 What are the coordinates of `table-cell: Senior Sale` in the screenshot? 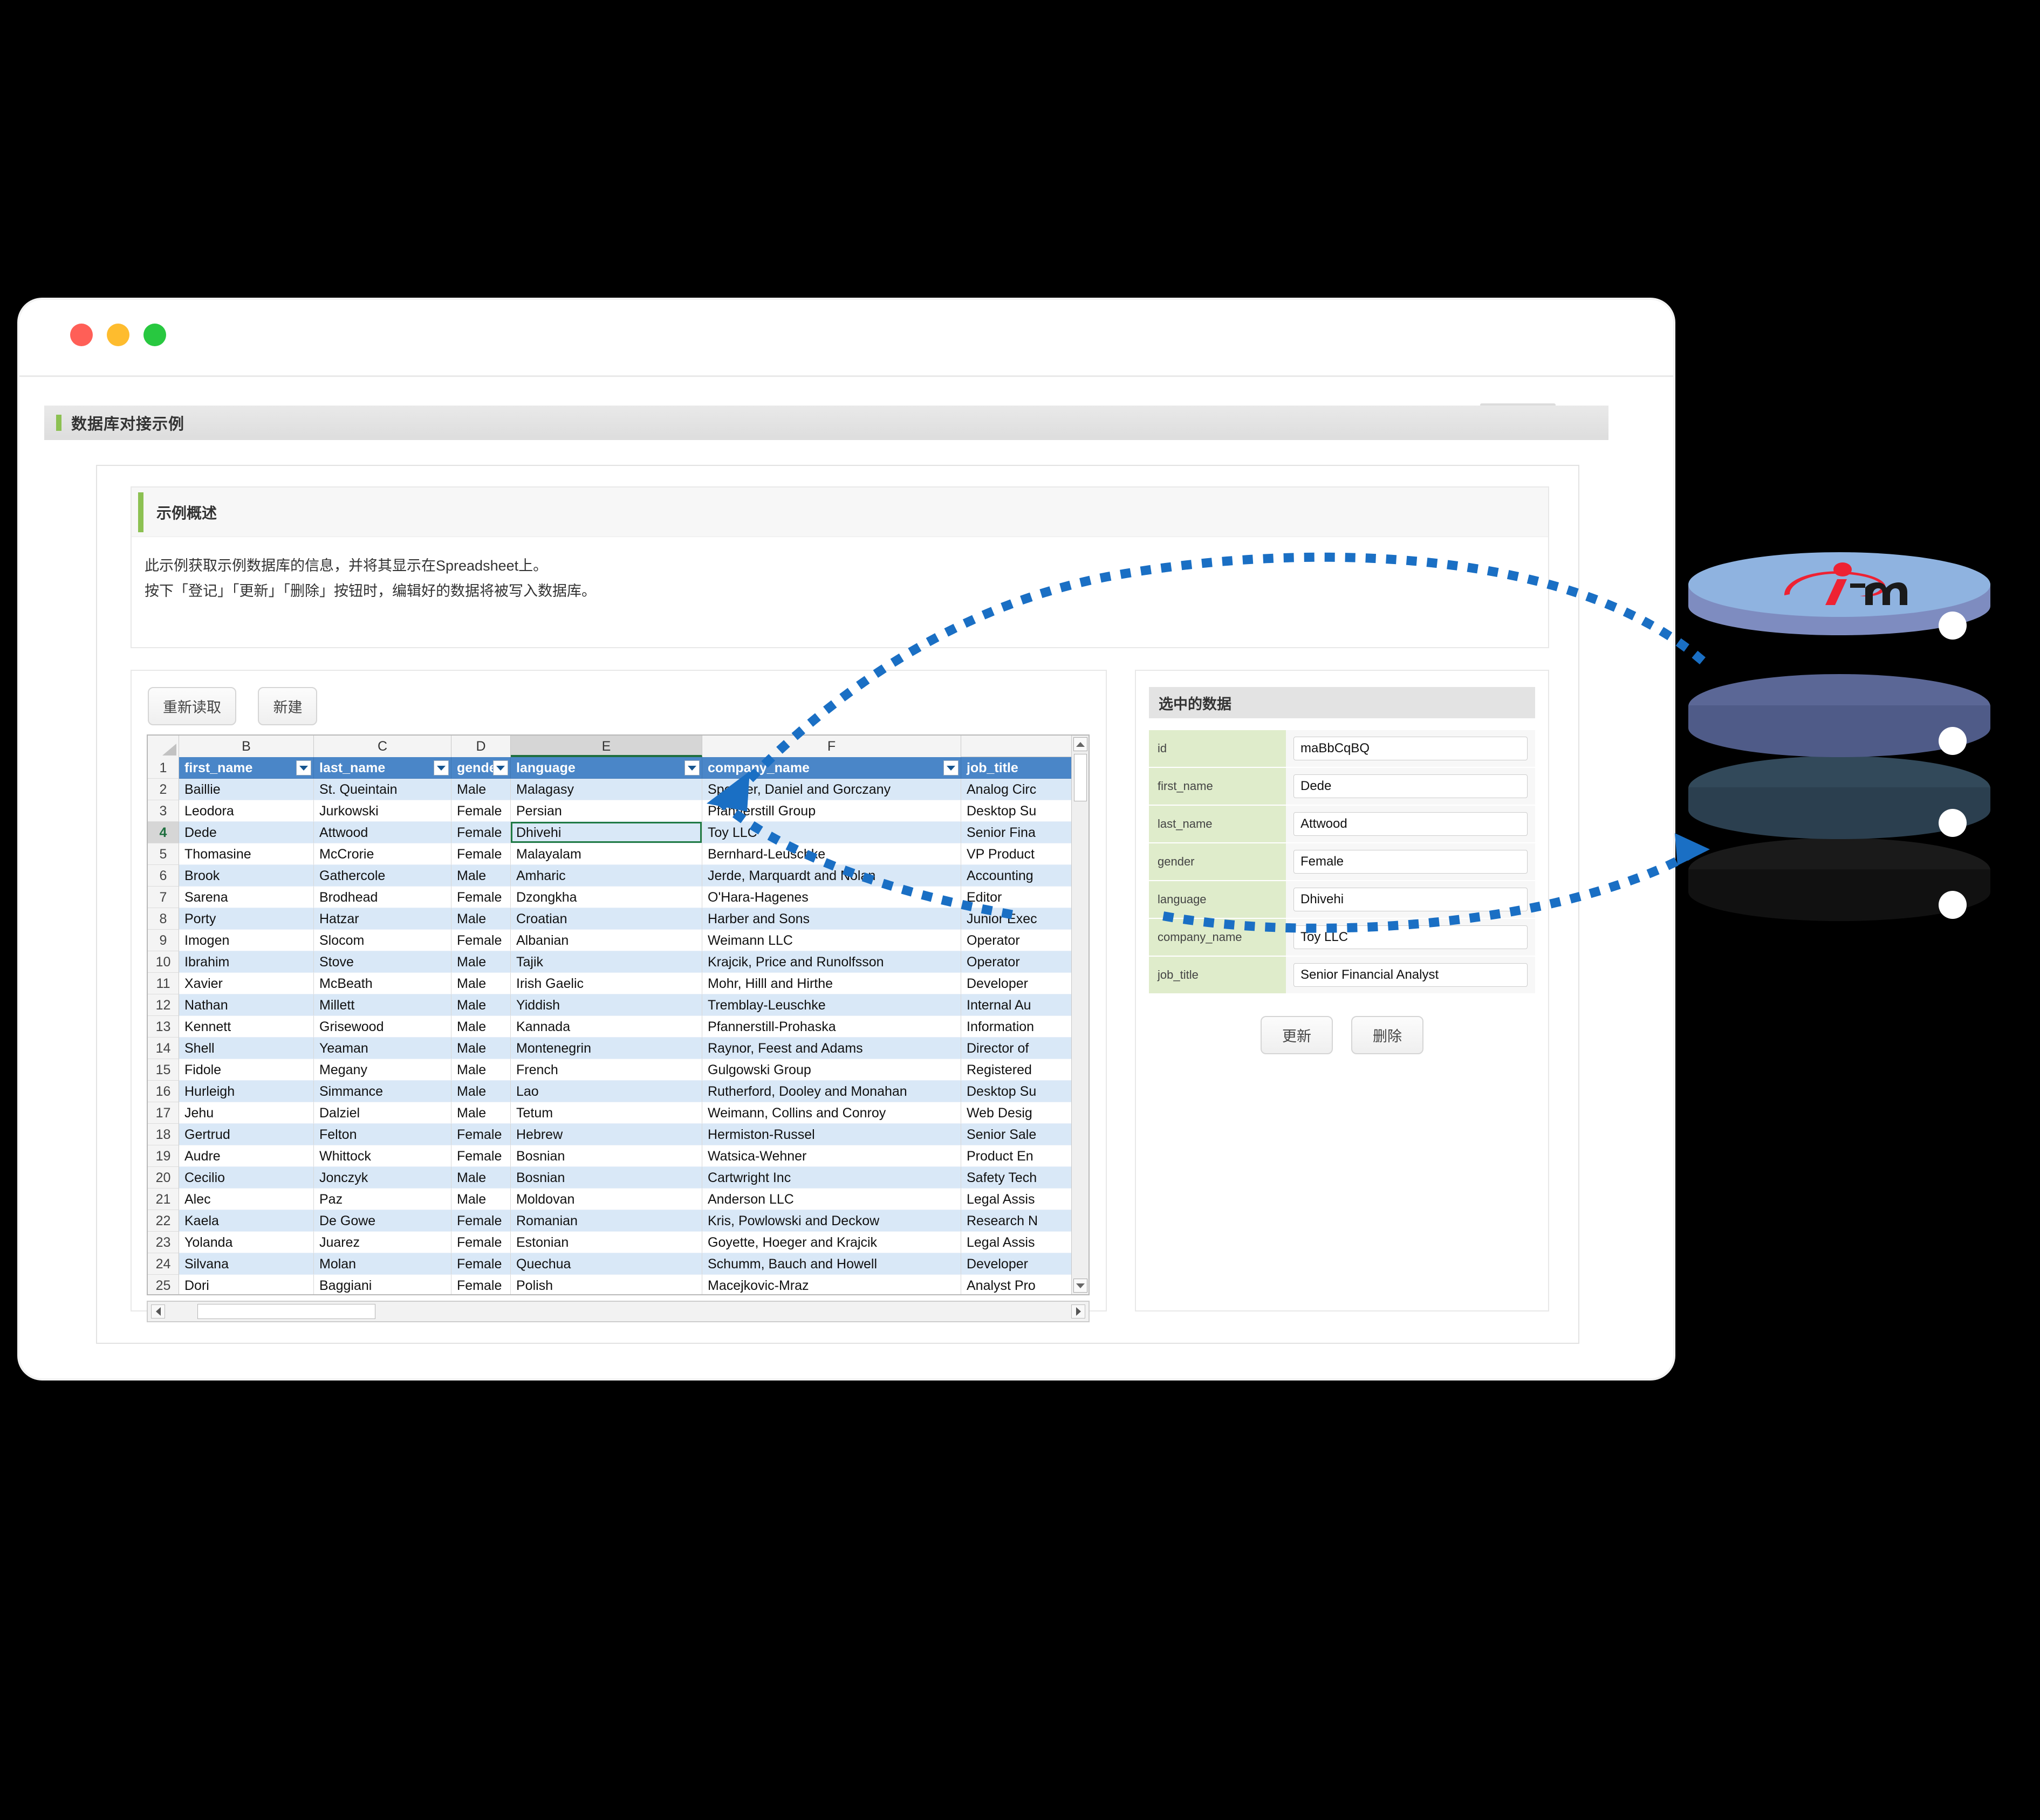 It's located at (1025, 1134).